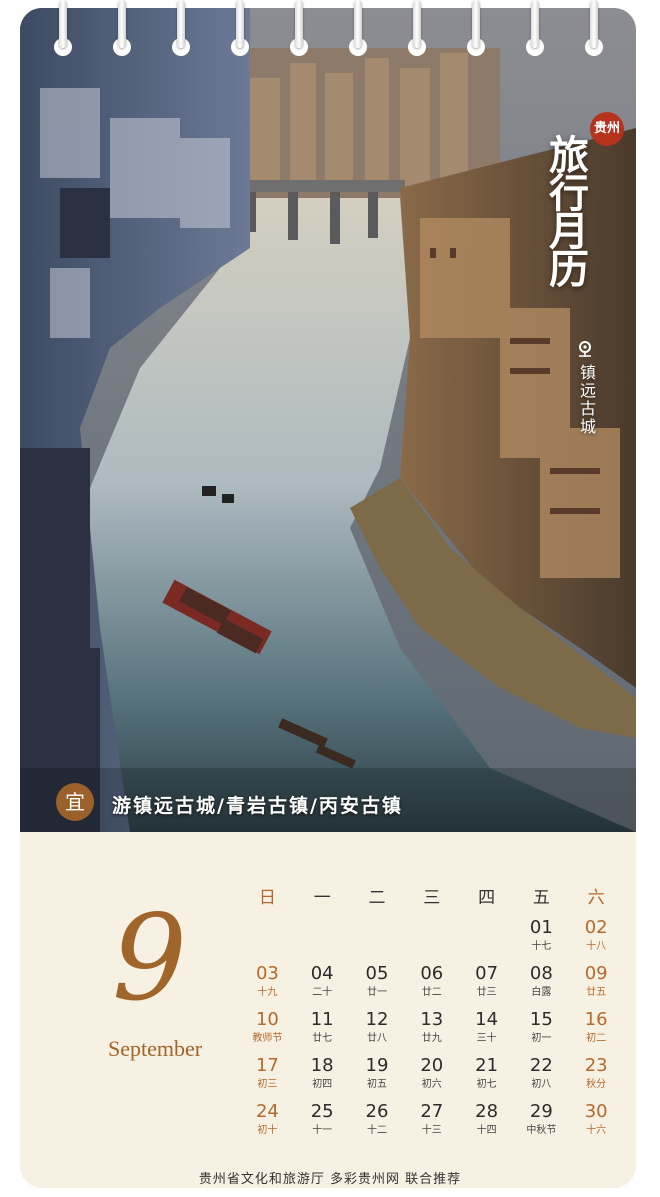  What do you see at coordinates (596, 1065) in the screenshot?
I see `day-number: 23` at bounding box center [596, 1065].